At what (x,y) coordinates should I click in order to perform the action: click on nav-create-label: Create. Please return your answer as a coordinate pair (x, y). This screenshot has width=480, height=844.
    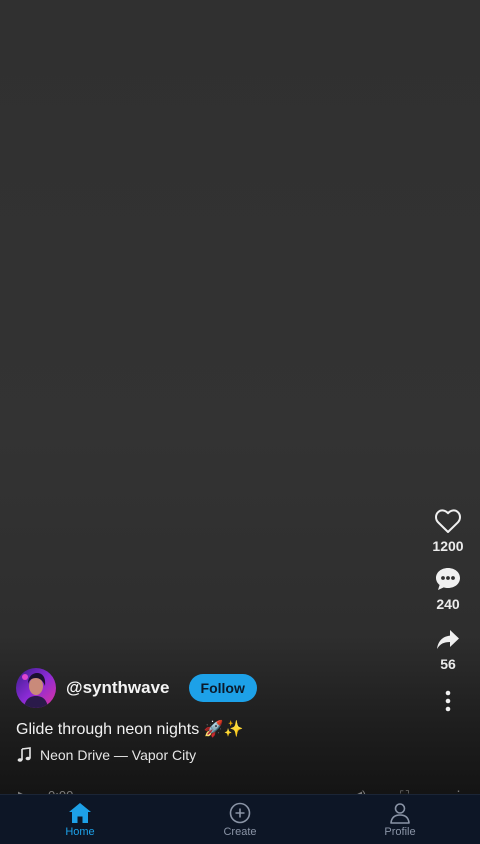
    Looking at the image, I should click on (240, 832).